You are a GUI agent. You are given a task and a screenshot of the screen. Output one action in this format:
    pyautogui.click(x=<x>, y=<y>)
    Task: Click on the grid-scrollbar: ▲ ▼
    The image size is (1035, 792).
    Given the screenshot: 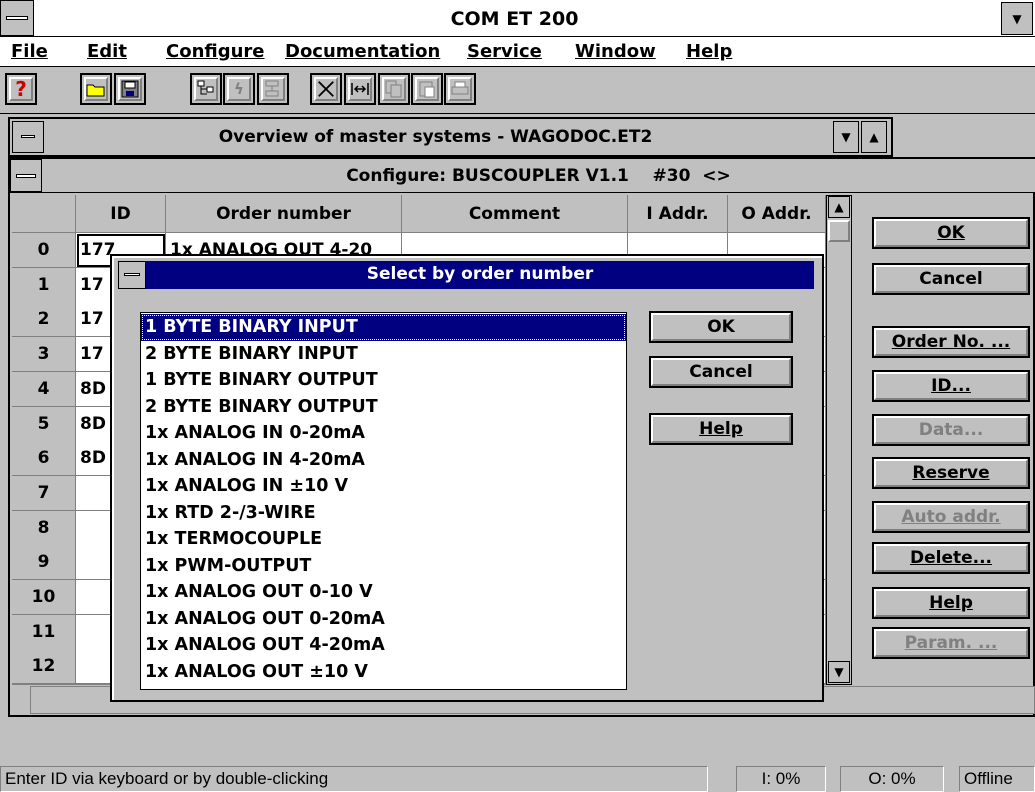 What is the action you would take?
    pyautogui.click(x=839, y=440)
    